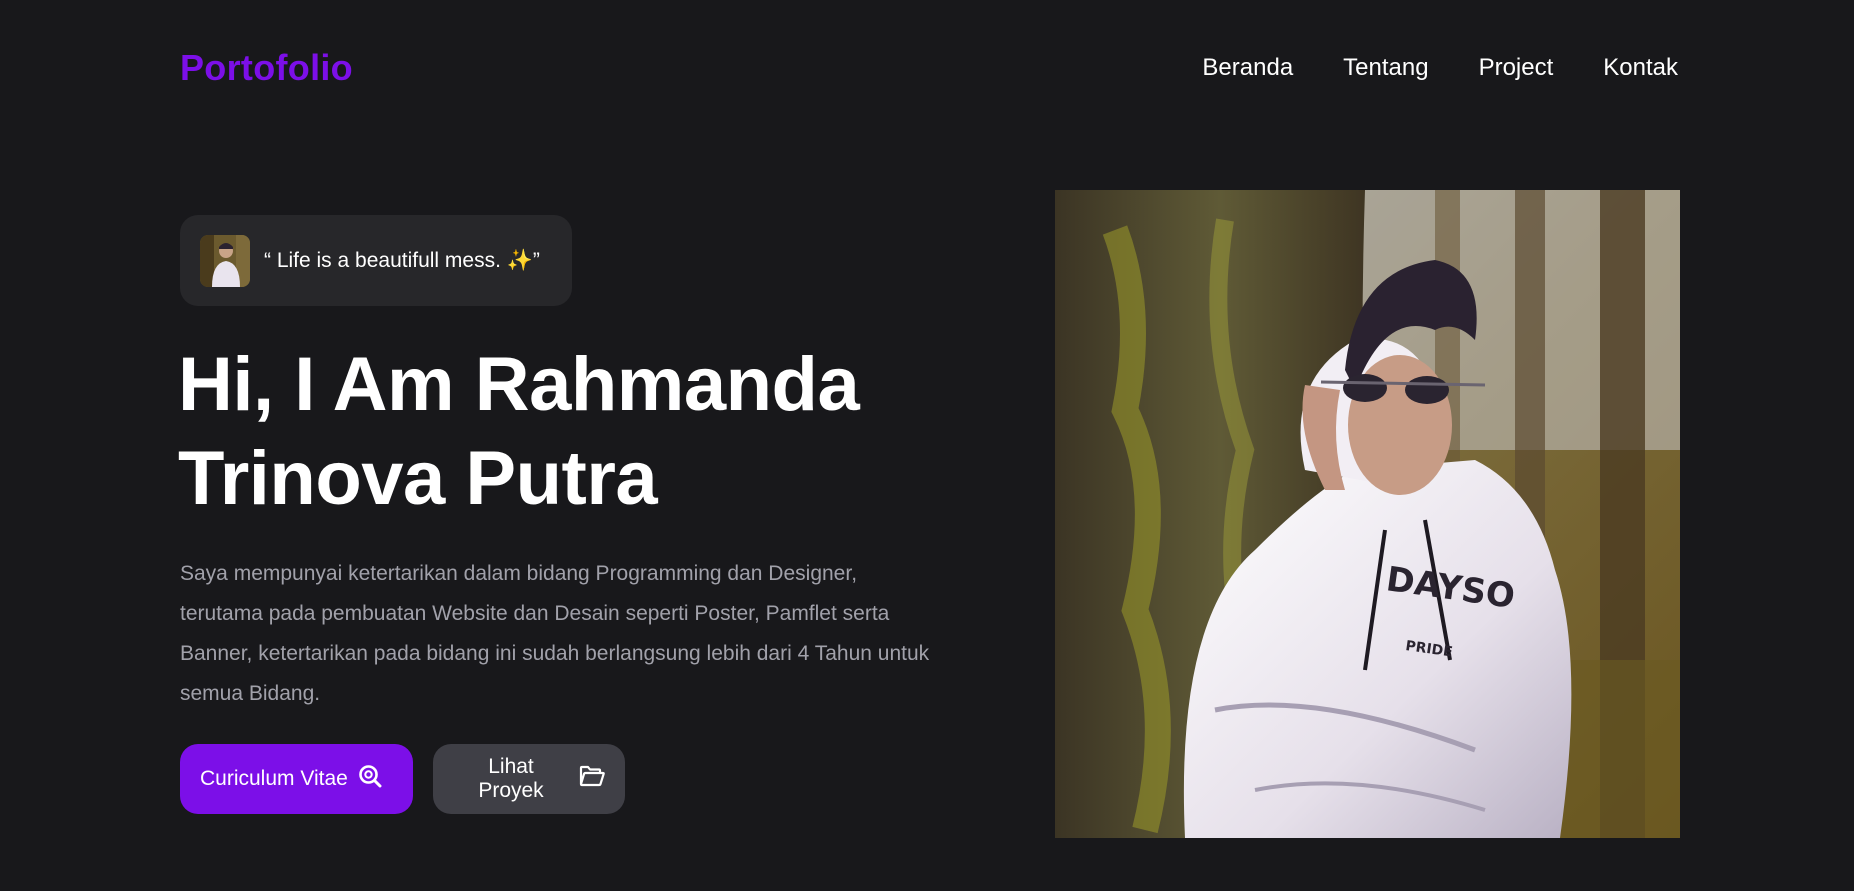 This screenshot has width=1854, height=891. Describe the element at coordinates (370, 779) in the screenshot. I see `search-icon` at that location.